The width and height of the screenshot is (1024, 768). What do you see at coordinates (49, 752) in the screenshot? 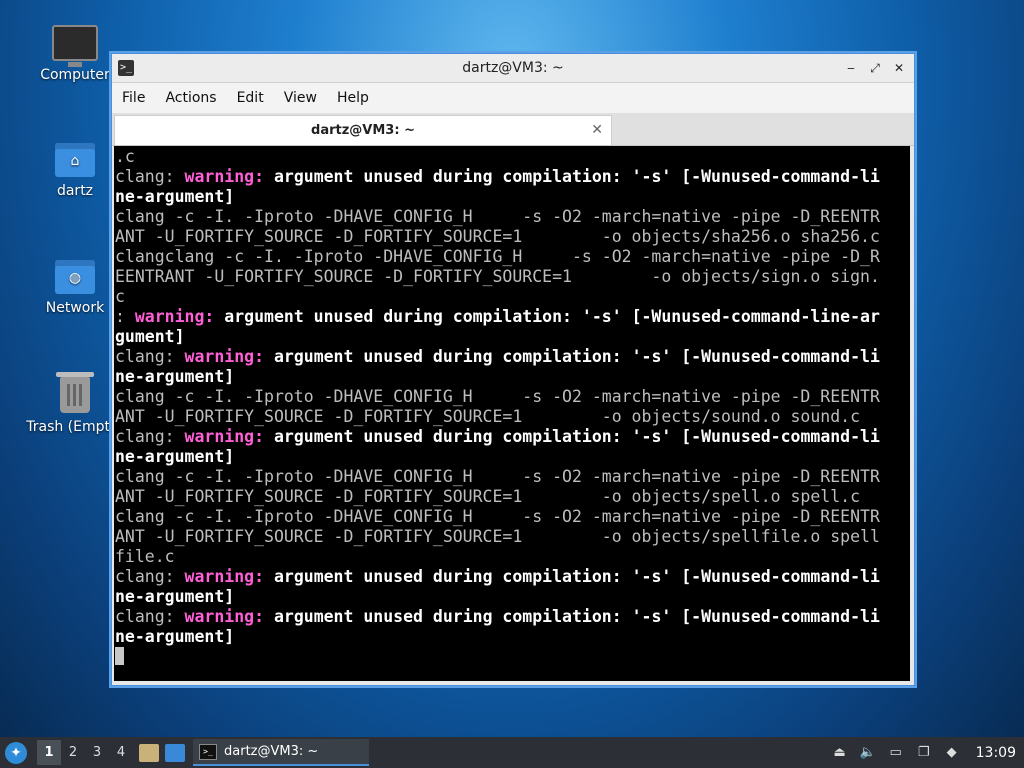
I see `workspace-1: 1` at bounding box center [49, 752].